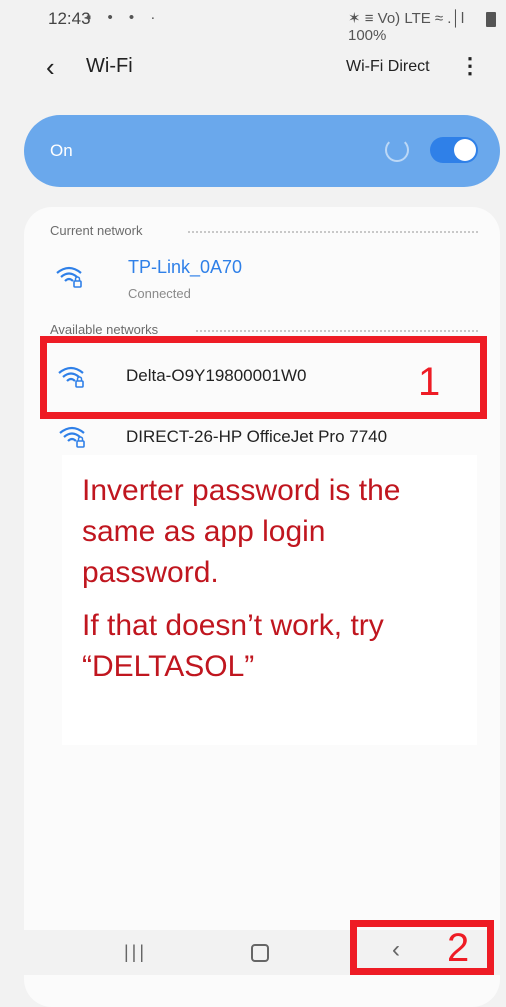 This screenshot has height=1007, width=506. What do you see at coordinates (367, 35) in the screenshot?
I see `battery-percent: 100%` at bounding box center [367, 35].